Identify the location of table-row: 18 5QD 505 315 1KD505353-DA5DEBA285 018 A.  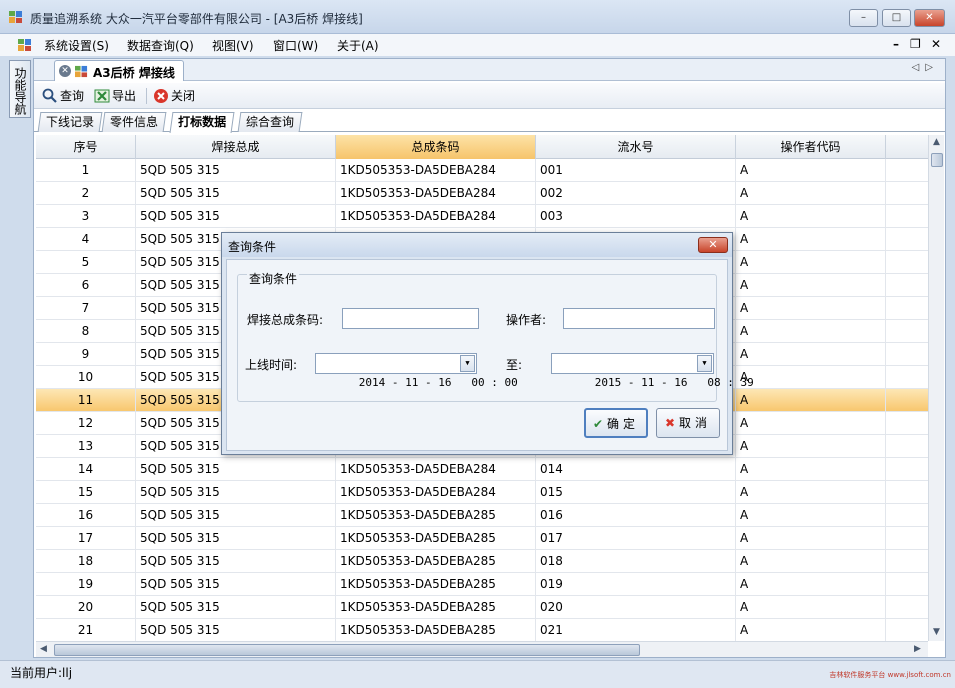
(482, 561).